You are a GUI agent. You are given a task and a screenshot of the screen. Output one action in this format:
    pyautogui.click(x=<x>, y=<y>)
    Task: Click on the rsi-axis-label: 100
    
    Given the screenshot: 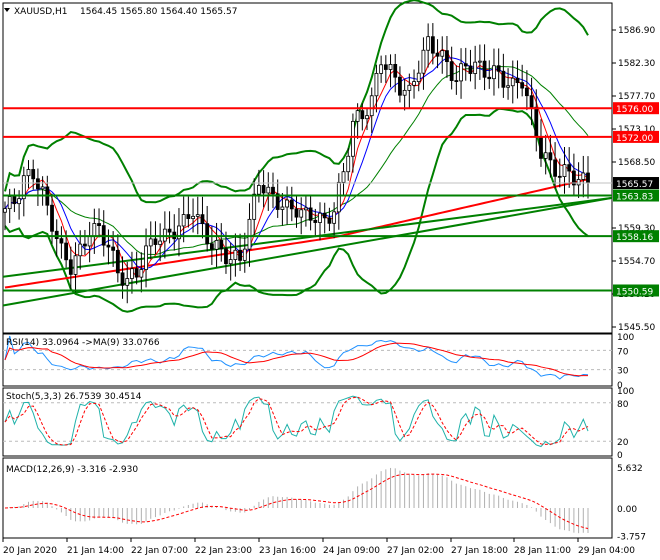 What is the action you would take?
    pyautogui.click(x=625, y=338)
    